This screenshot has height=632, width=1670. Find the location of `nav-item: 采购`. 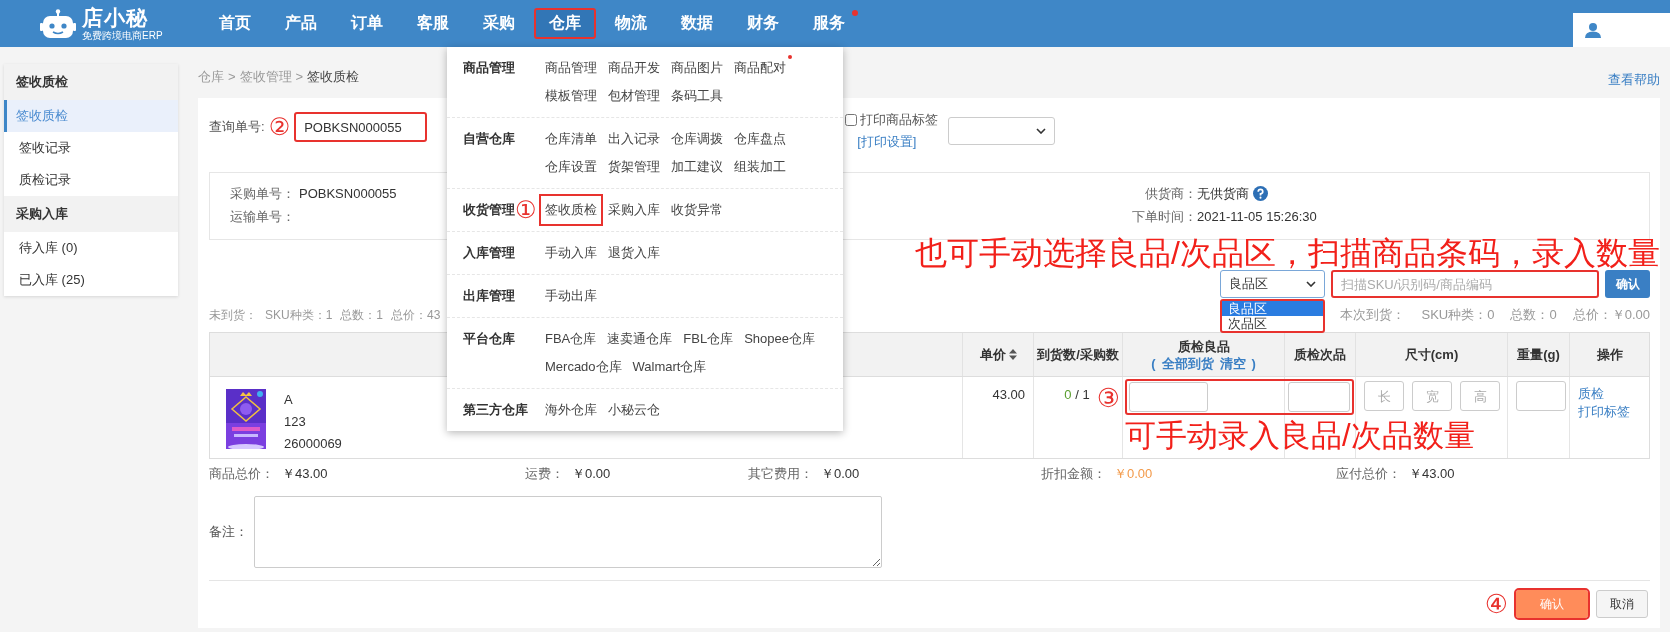

nav-item: 采购 is located at coordinates (499, 23).